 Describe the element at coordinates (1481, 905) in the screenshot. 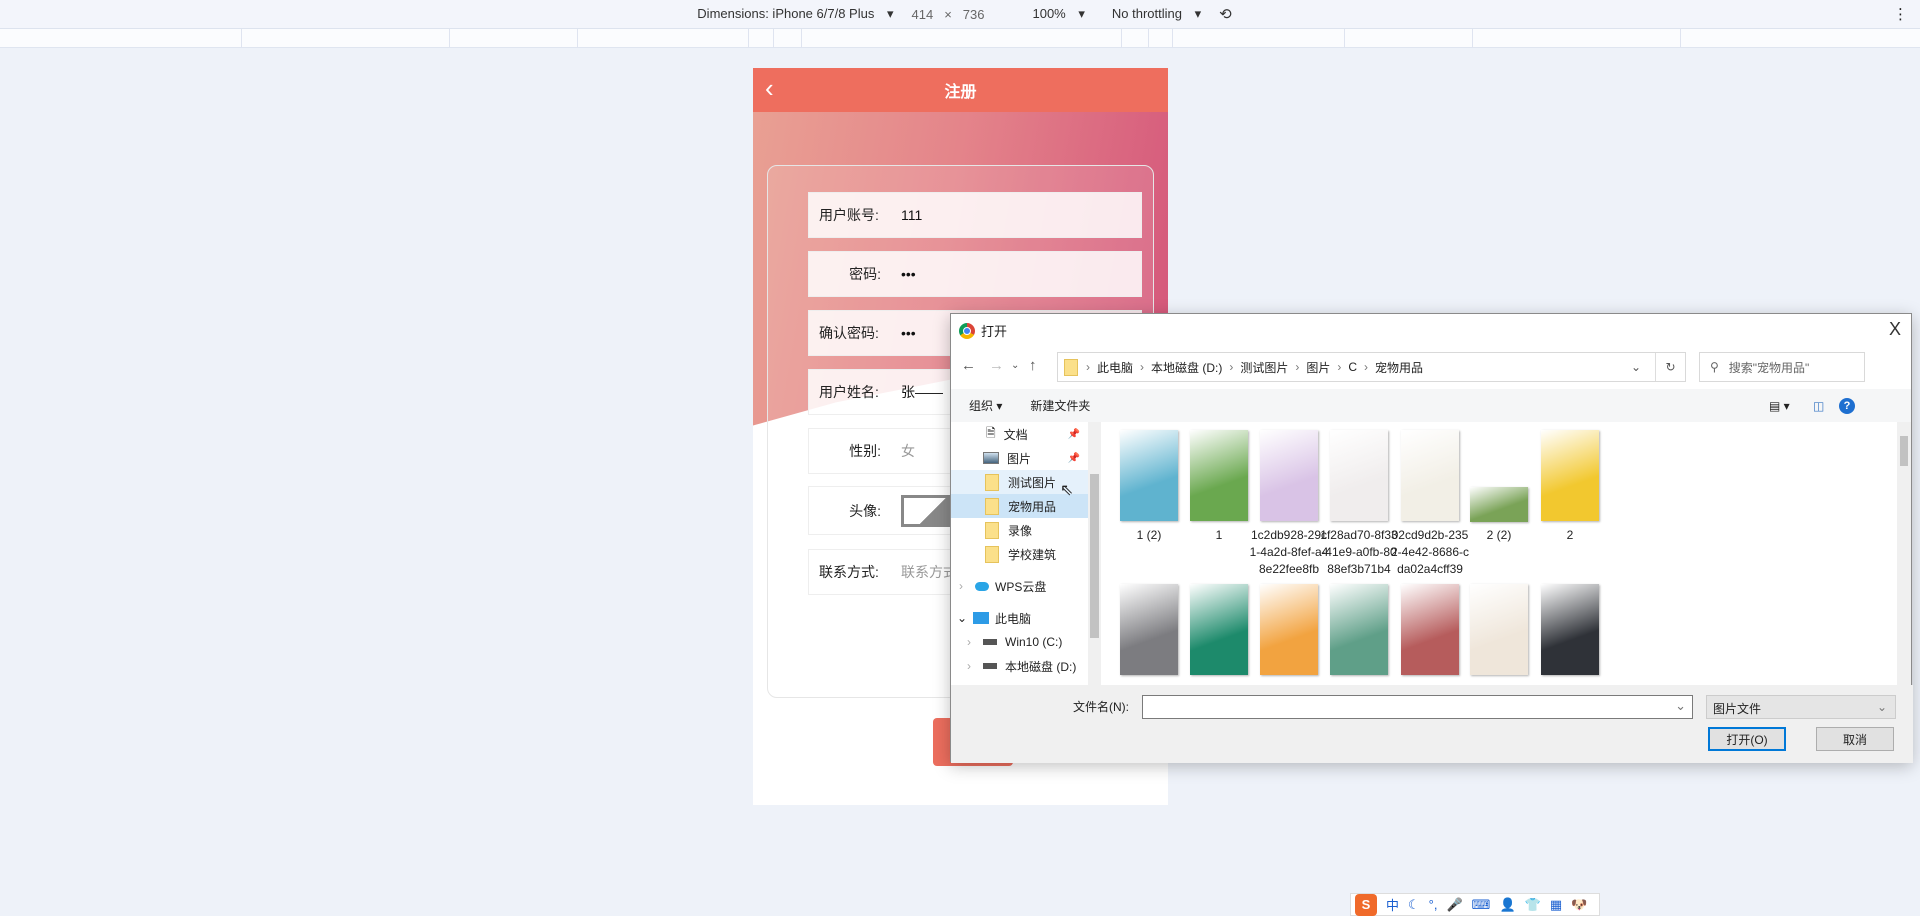

I see `keyboard-icon: ⌨` at that location.